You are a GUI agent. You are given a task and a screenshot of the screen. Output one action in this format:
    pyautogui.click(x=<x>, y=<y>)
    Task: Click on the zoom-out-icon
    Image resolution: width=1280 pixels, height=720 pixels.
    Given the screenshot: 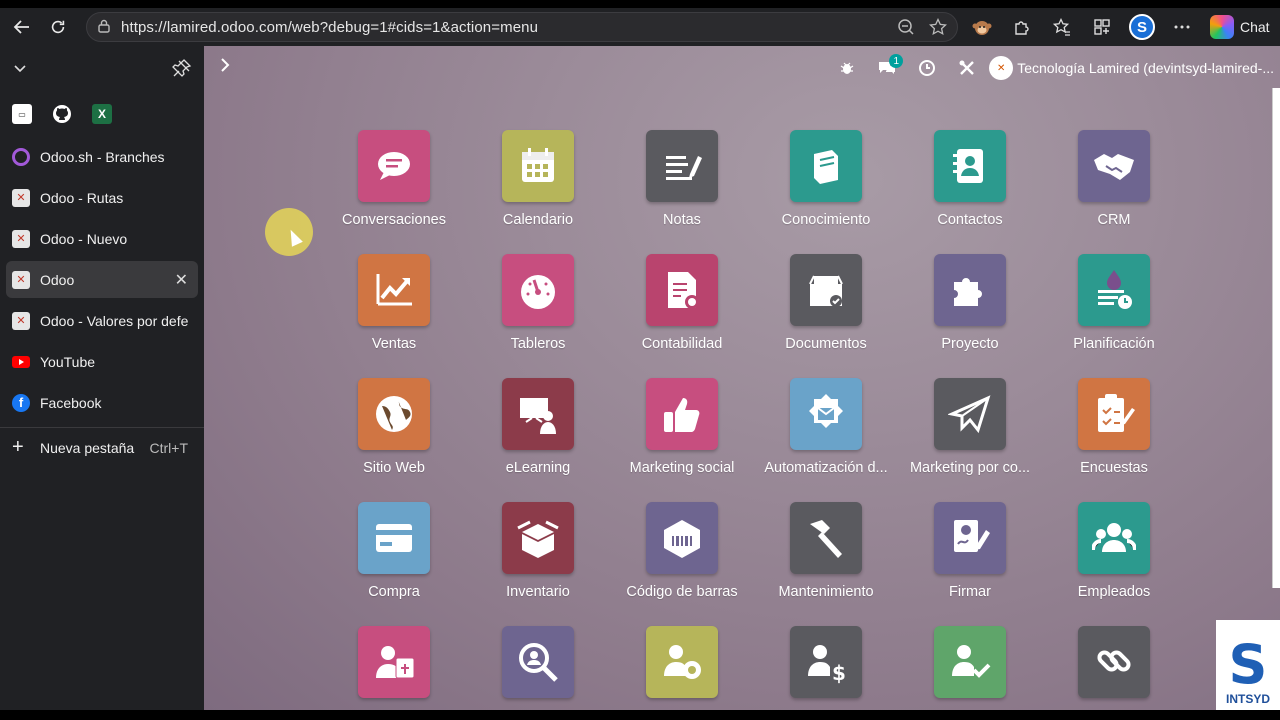 What is the action you would take?
    pyautogui.click(x=906, y=29)
    